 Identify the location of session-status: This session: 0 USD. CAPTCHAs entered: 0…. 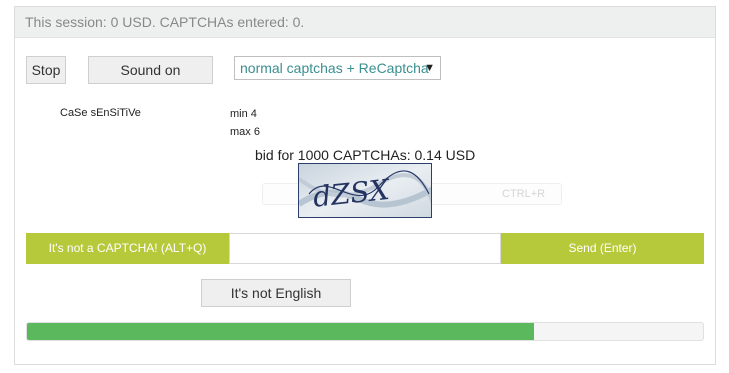
(365, 22).